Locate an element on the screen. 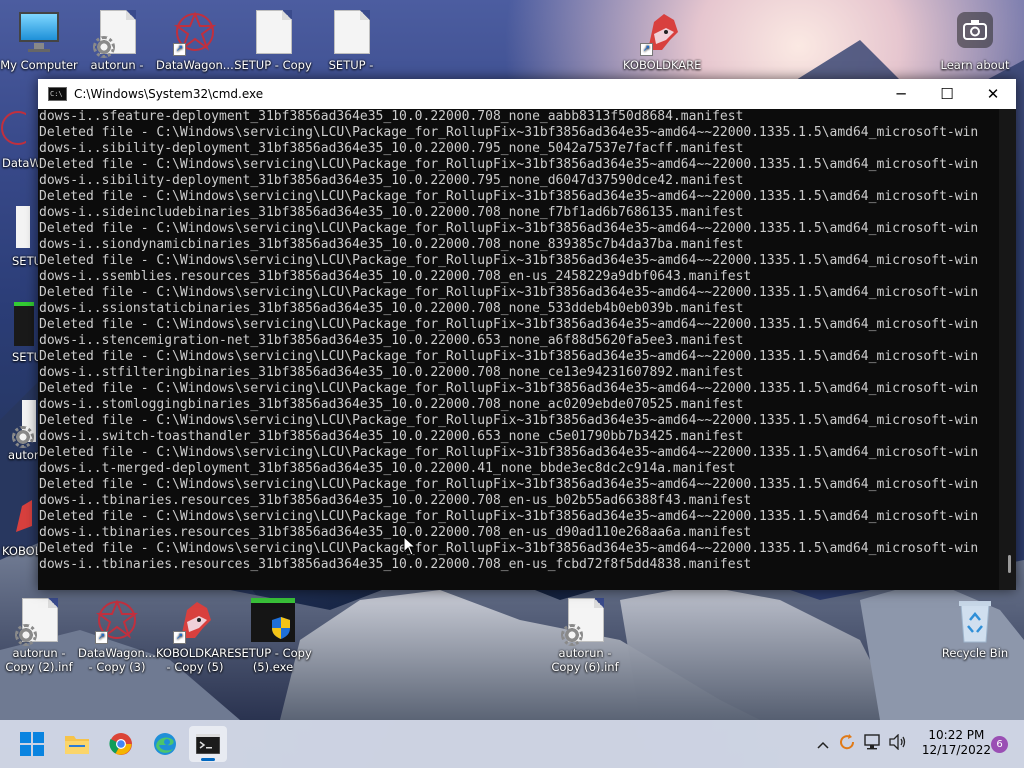 The image size is (1024, 768). system-tray is located at coordinates (861, 744).